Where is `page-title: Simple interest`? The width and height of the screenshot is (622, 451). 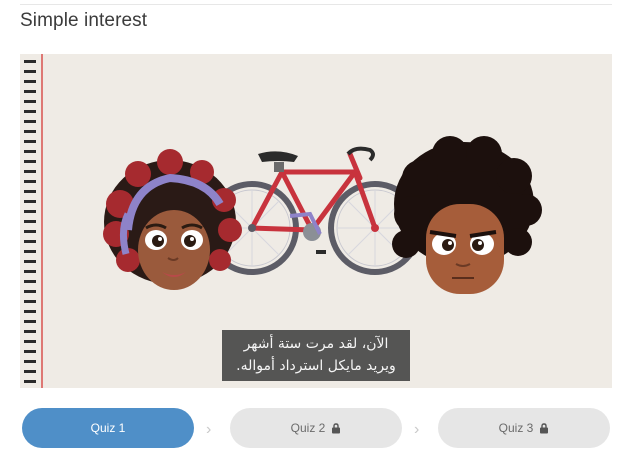
page-title: Simple interest is located at coordinates (84, 20).